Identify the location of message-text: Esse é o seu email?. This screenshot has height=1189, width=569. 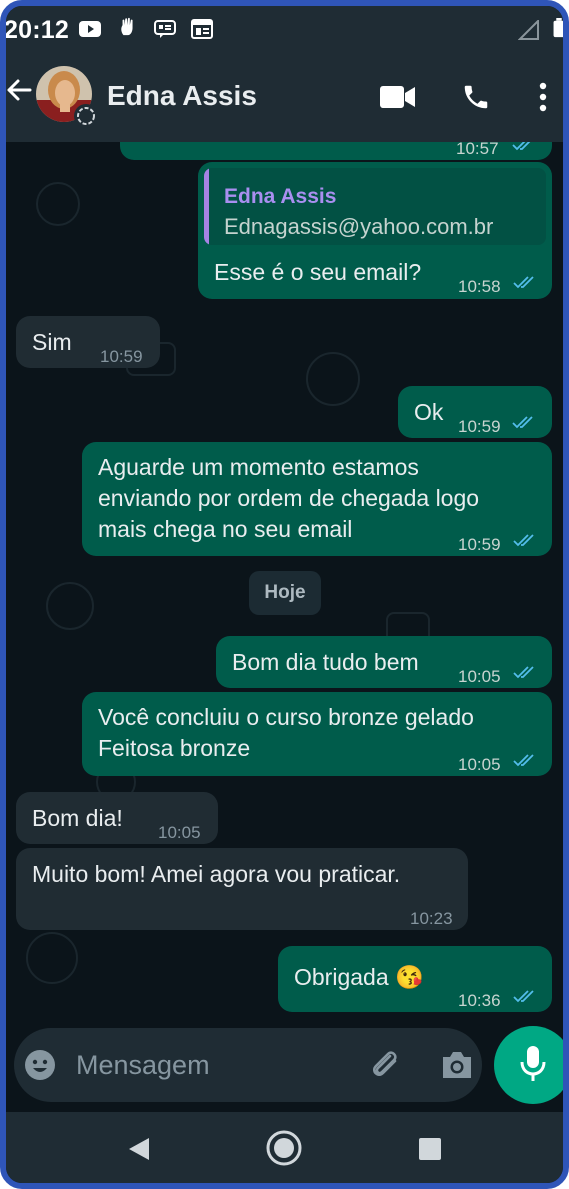
(318, 272).